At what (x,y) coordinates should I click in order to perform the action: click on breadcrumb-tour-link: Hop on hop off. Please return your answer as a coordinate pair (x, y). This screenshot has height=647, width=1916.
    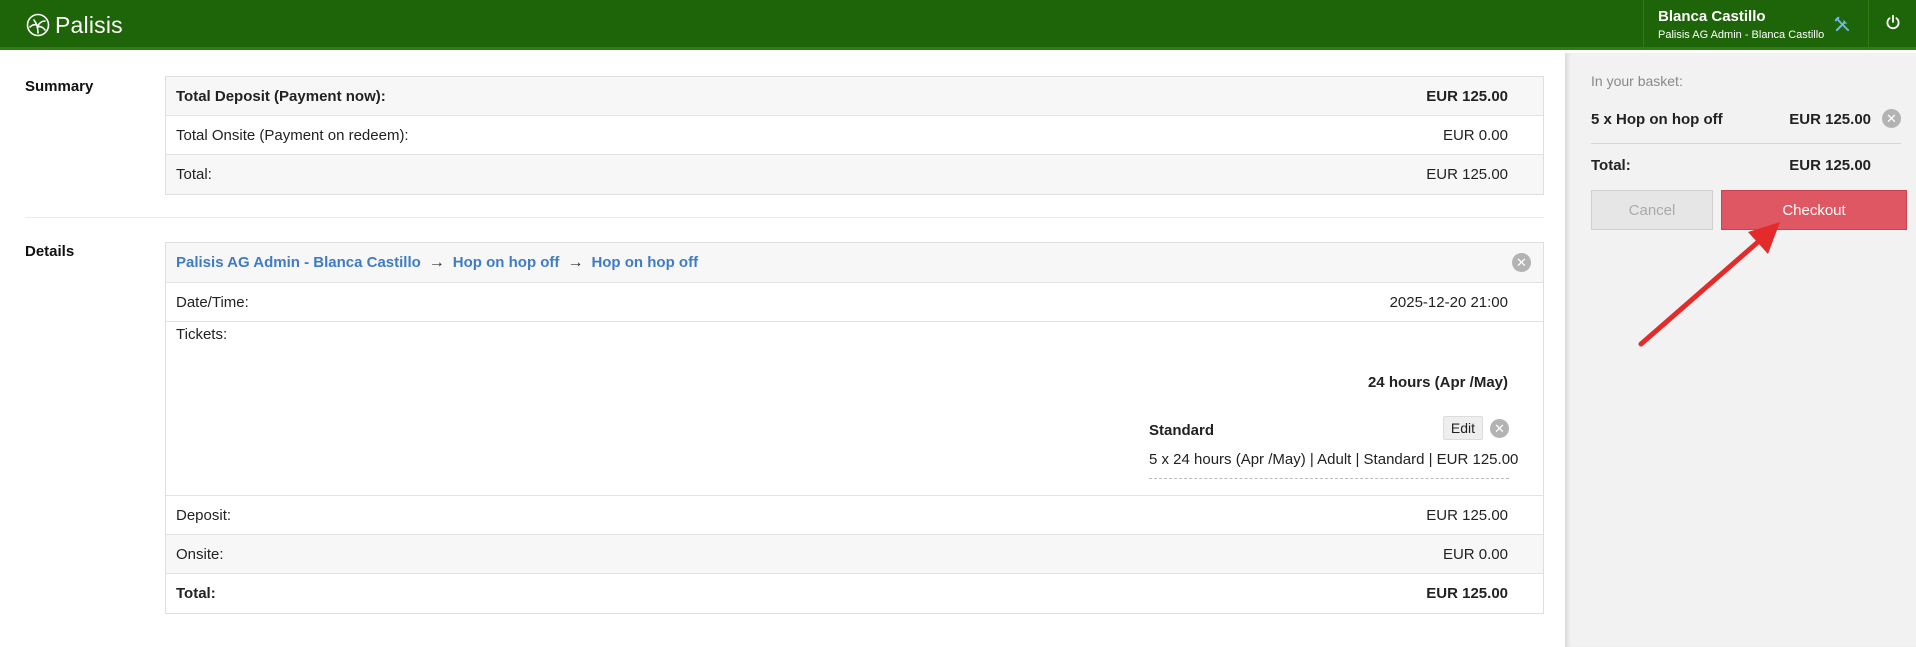
    Looking at the image, I should click on (644, 262).